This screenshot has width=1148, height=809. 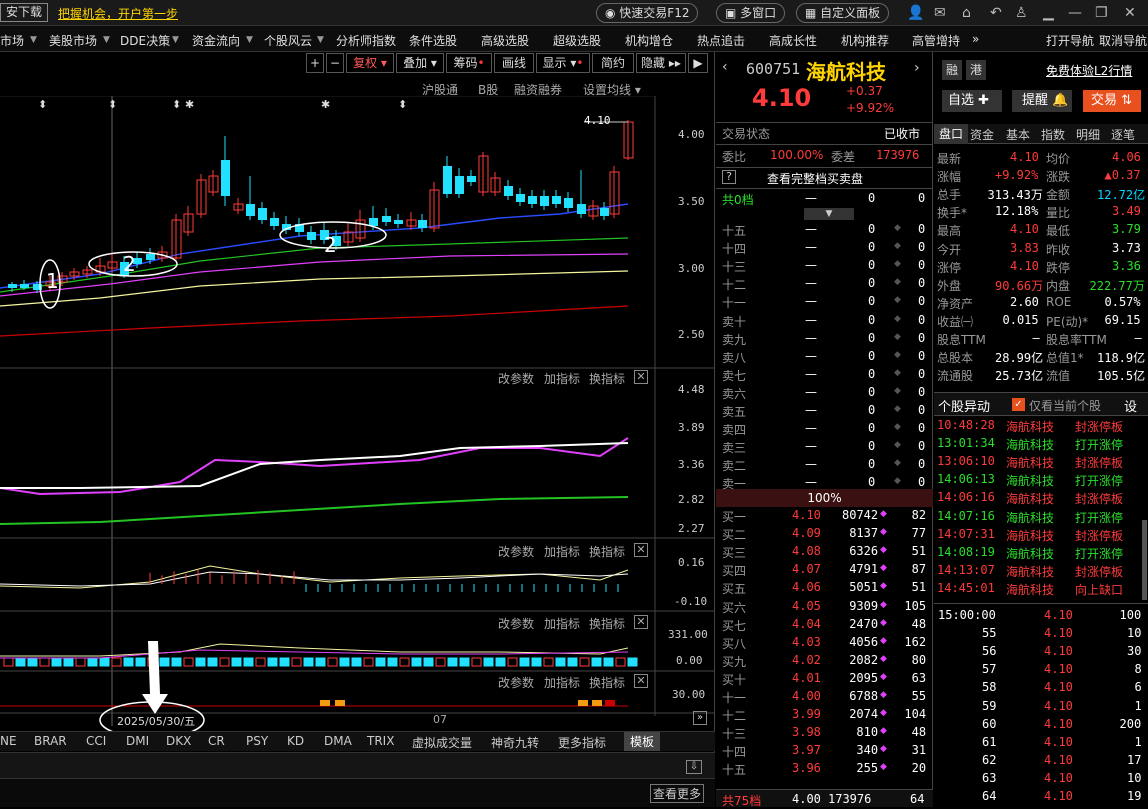 What do you see at coordinates (982, 134) in the screenshot?
I see `tab-zijin: 资金` at bounding box center [982, 134].